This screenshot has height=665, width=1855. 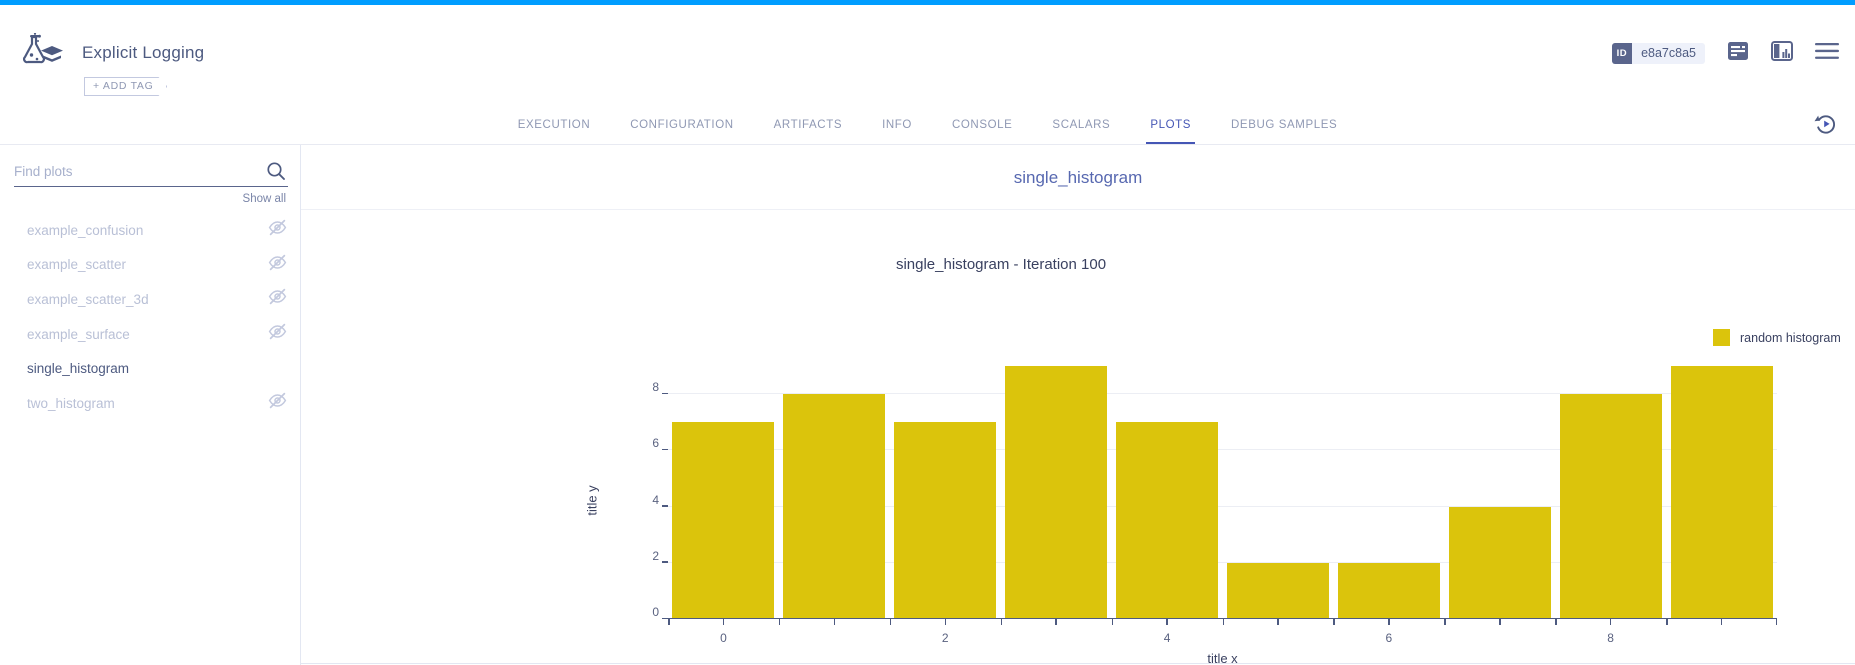 What do you see at coordinates (808, 123) in the screenshot?
I see `tab-artifacts: ARTIFACTS` at bounding box center [808, 123].